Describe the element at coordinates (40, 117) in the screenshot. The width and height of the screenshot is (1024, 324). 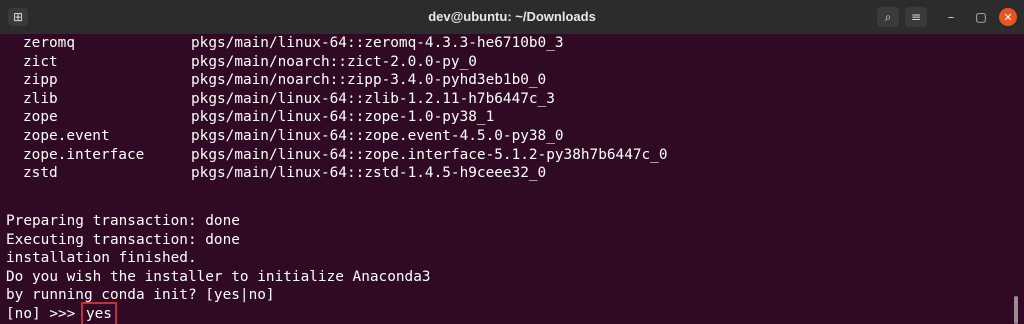
I see `package-name: zope` at that location.